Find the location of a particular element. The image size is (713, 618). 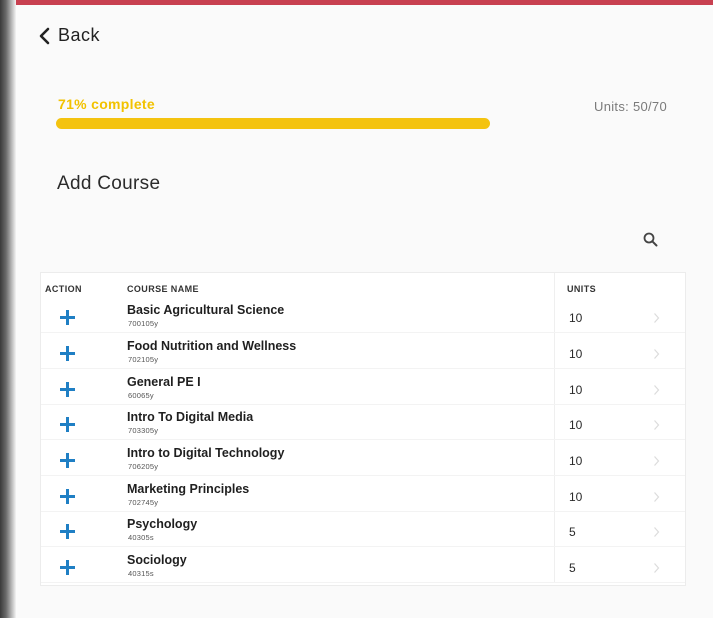

course-name: Intro To Digital Media is located at coordinates (190, 417).